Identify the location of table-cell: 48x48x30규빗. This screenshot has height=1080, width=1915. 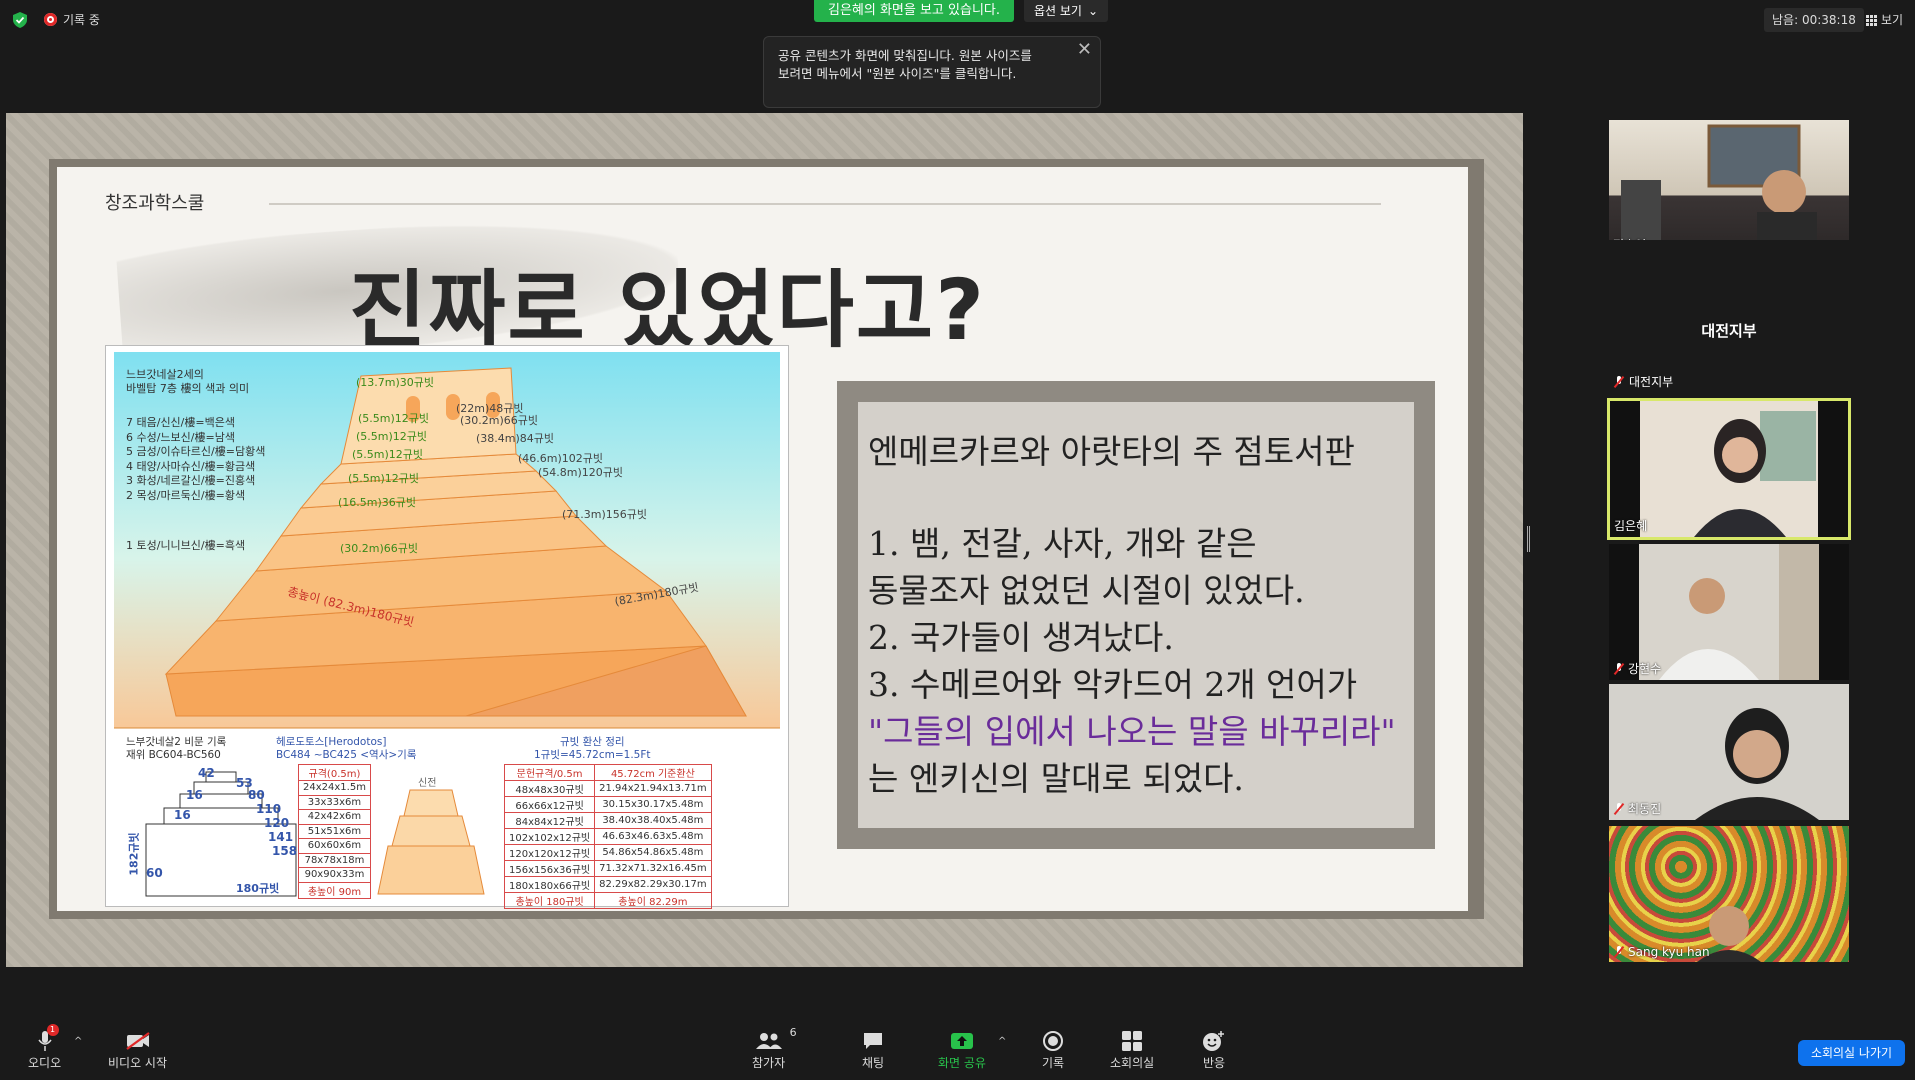
(549, 788).